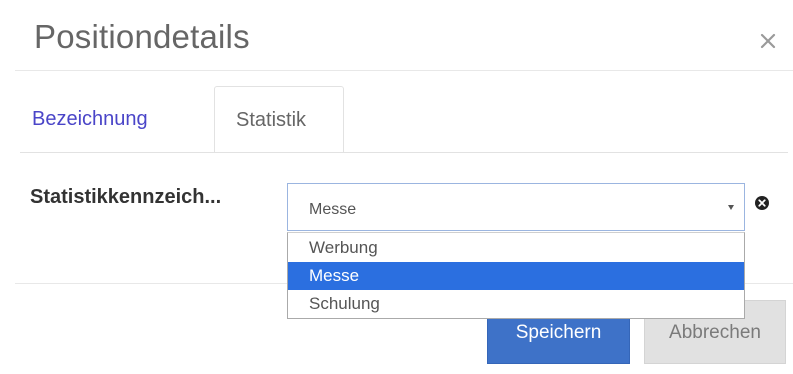 The width and height of the screenshot is (793, 374). Describe the element at coordinates (279, 119) in the screenshot. I see `tab-statistik: Statistik` at that location.